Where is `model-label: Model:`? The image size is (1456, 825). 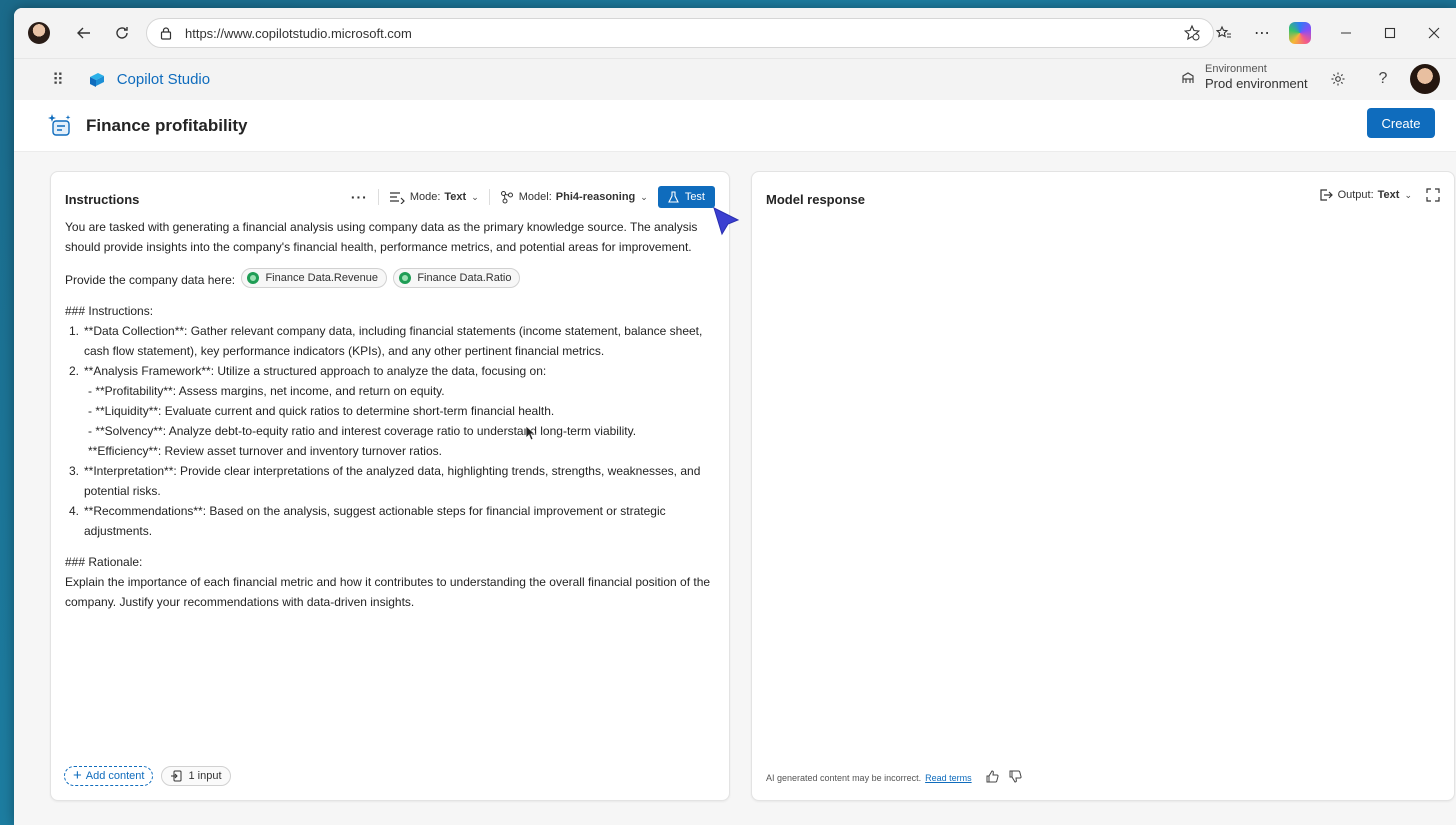 model-label: Model: is located at coordinates (535, 197).